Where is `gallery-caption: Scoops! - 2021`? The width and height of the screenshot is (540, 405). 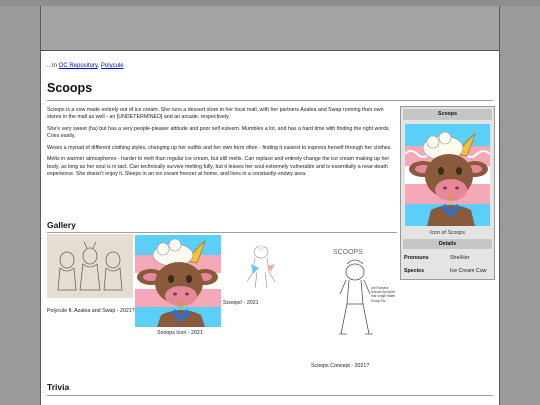
gallery-caption: Scoops! - 2021 is located at coordinates (241, 303).